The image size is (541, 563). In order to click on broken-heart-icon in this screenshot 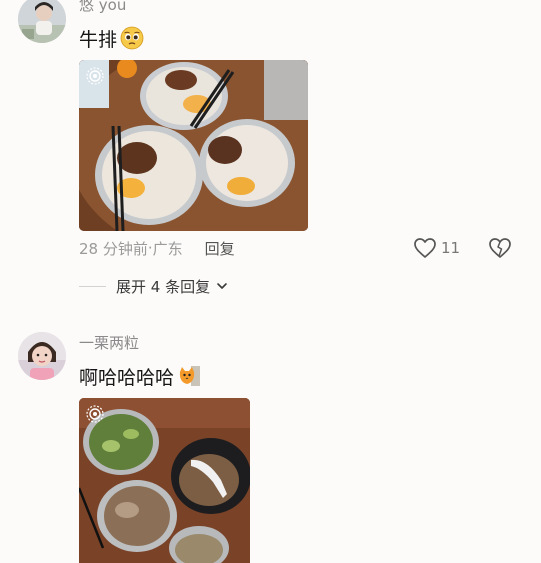, I will do `click(500, 248)`.